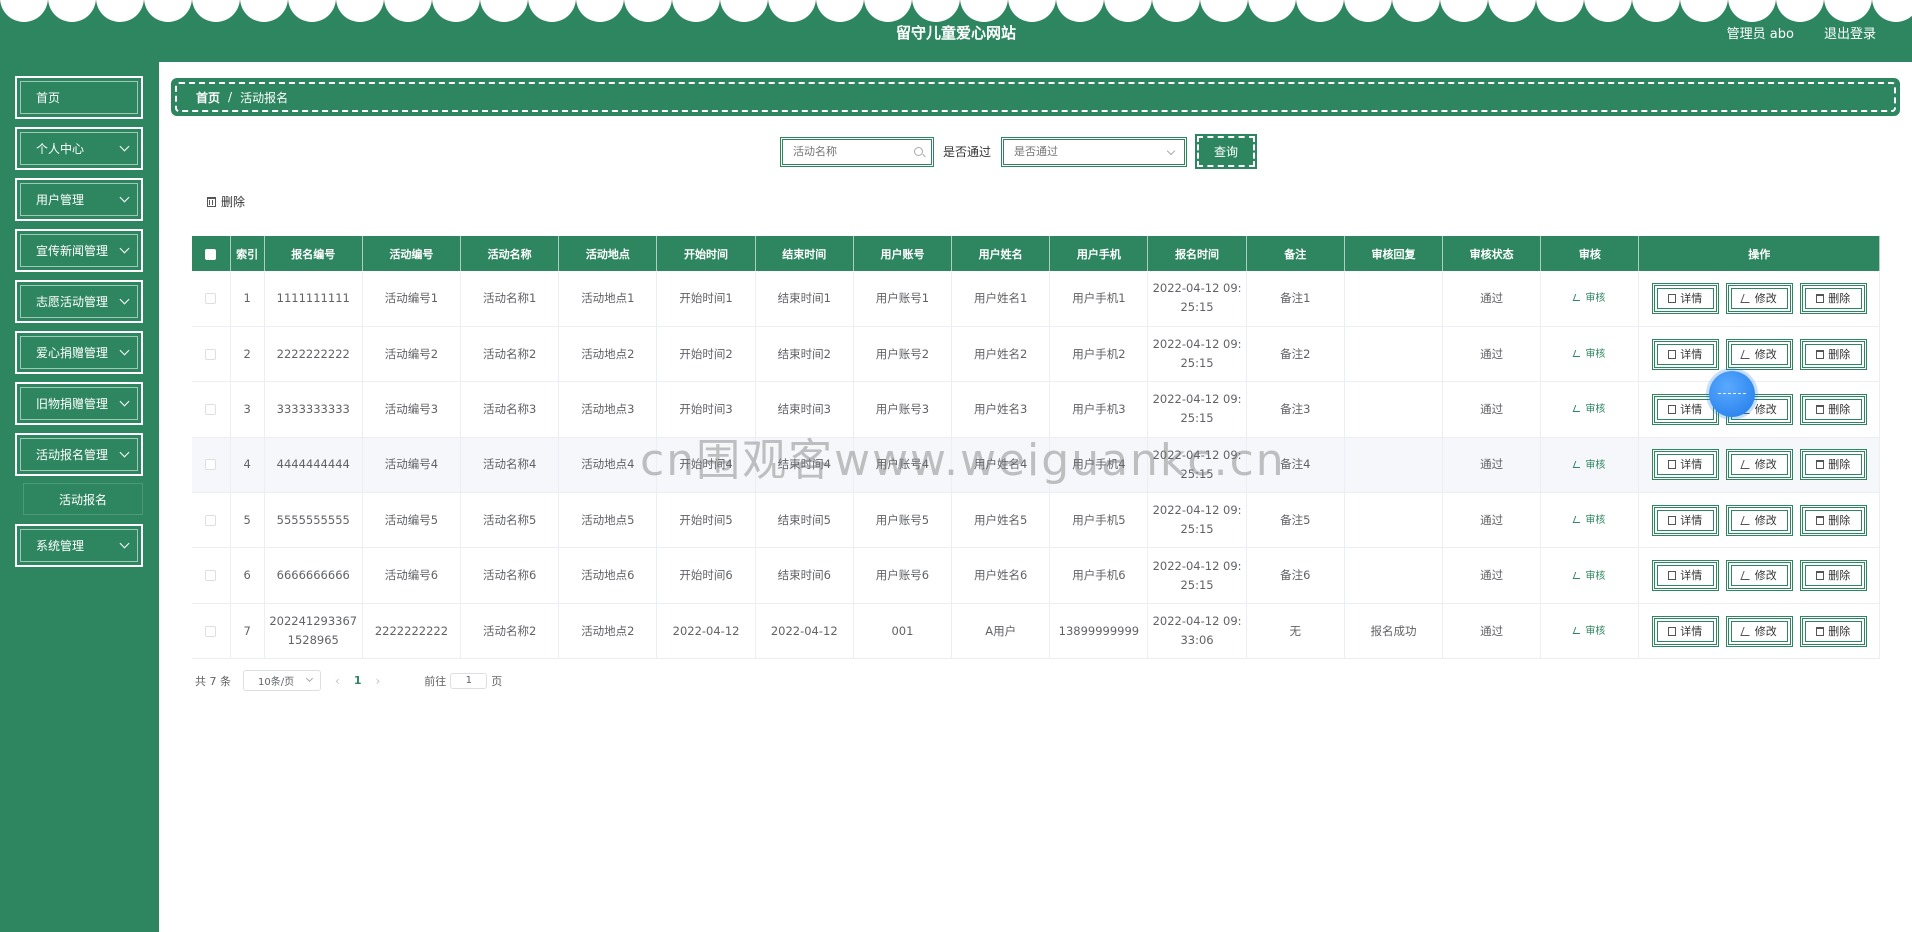 The width and height of the screenshot is (1912, 932). What do you see at coordinates (1394, 520) in the screenshot?
I see `cell-reply` at bounding box center [1394, 520].